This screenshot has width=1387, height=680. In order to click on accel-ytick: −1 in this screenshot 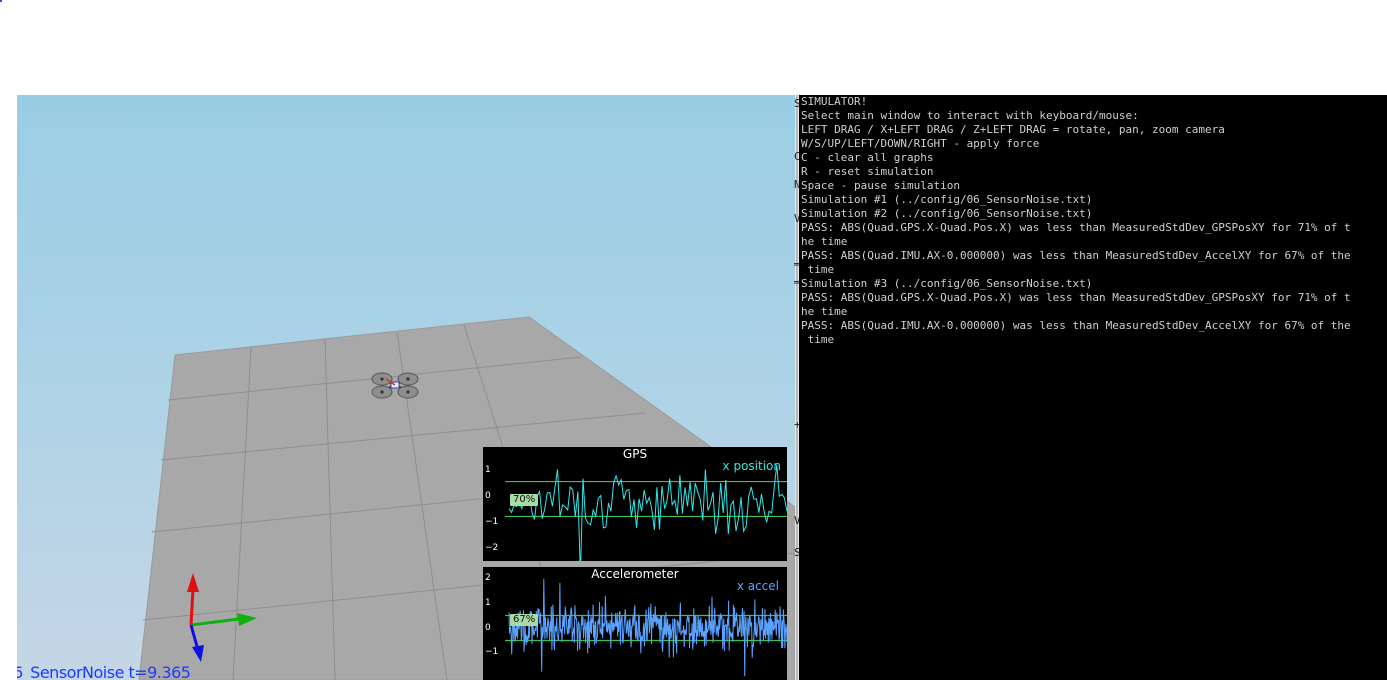, I will do `click(492, 652)`.